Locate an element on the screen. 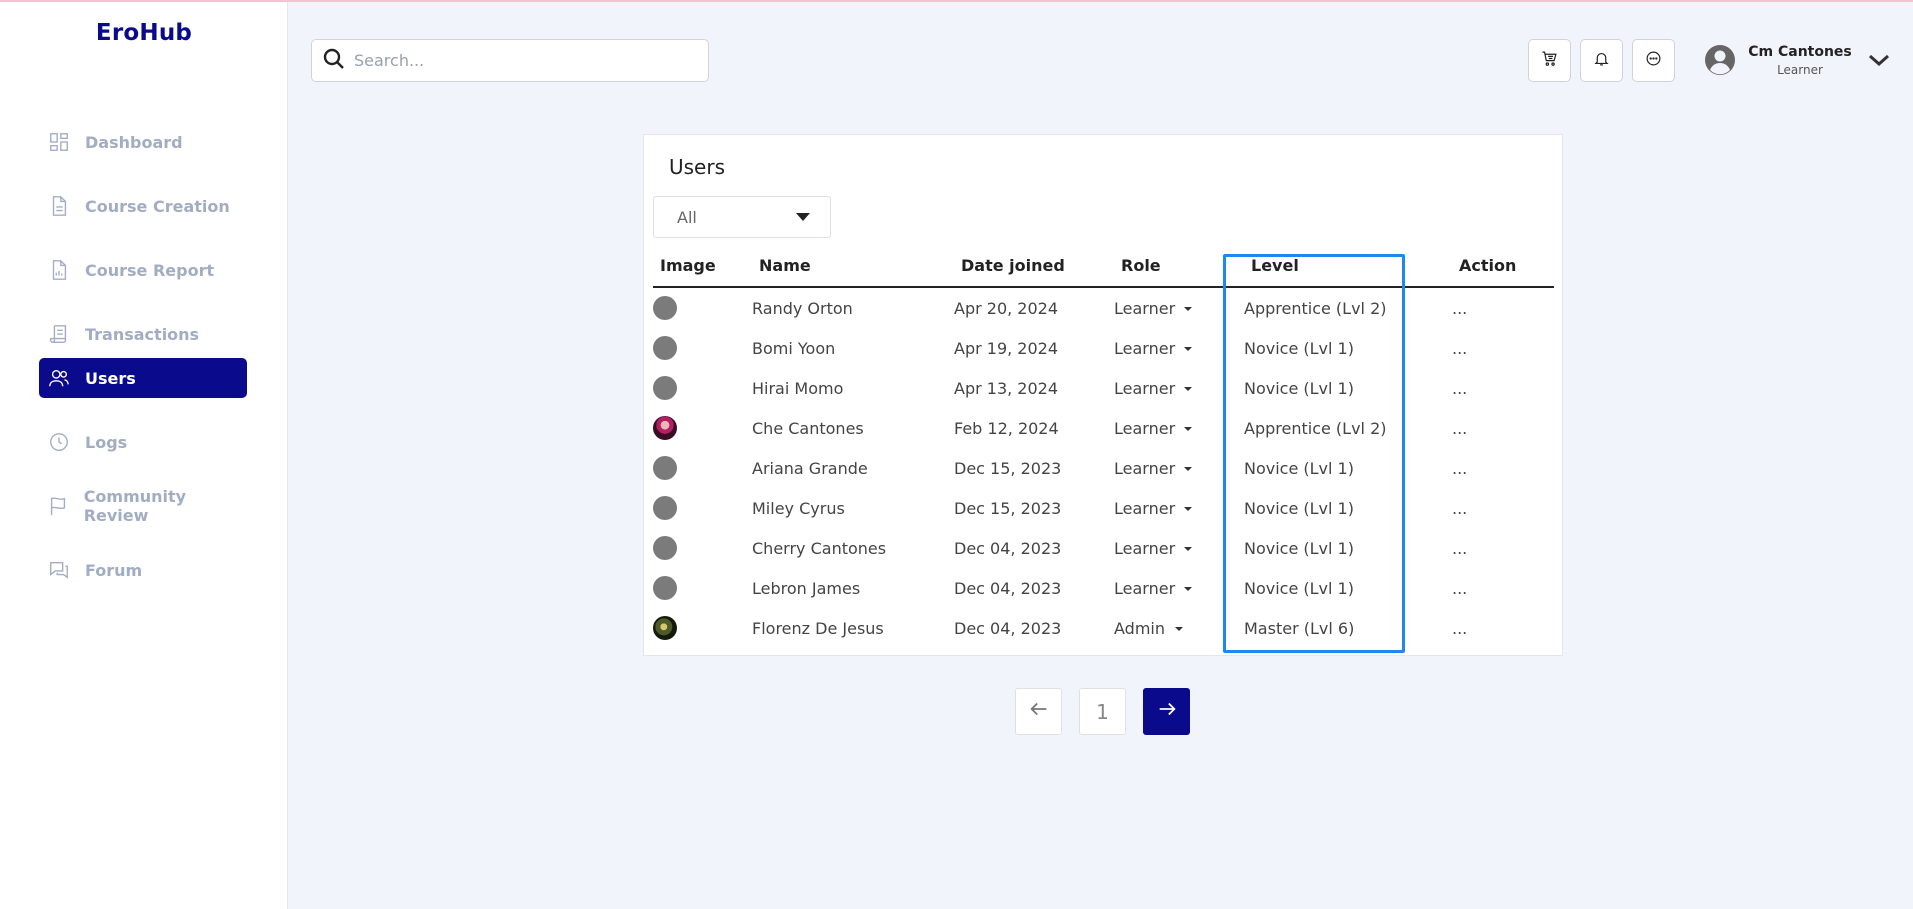 The image size is (1913, 909). chat-icon is located at coordinates (59, 570).